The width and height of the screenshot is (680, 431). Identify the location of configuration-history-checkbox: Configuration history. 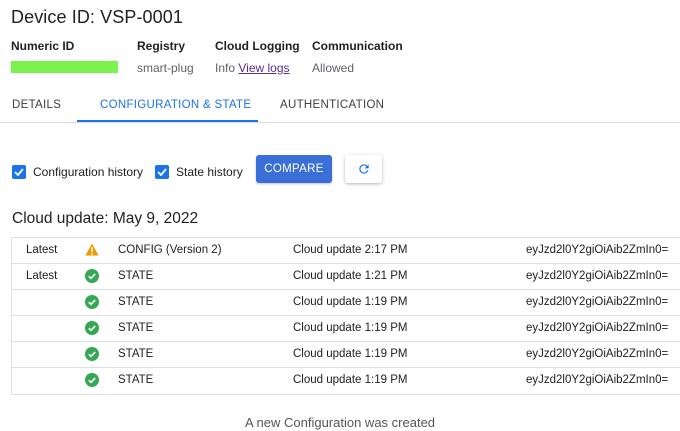
(77, 172).